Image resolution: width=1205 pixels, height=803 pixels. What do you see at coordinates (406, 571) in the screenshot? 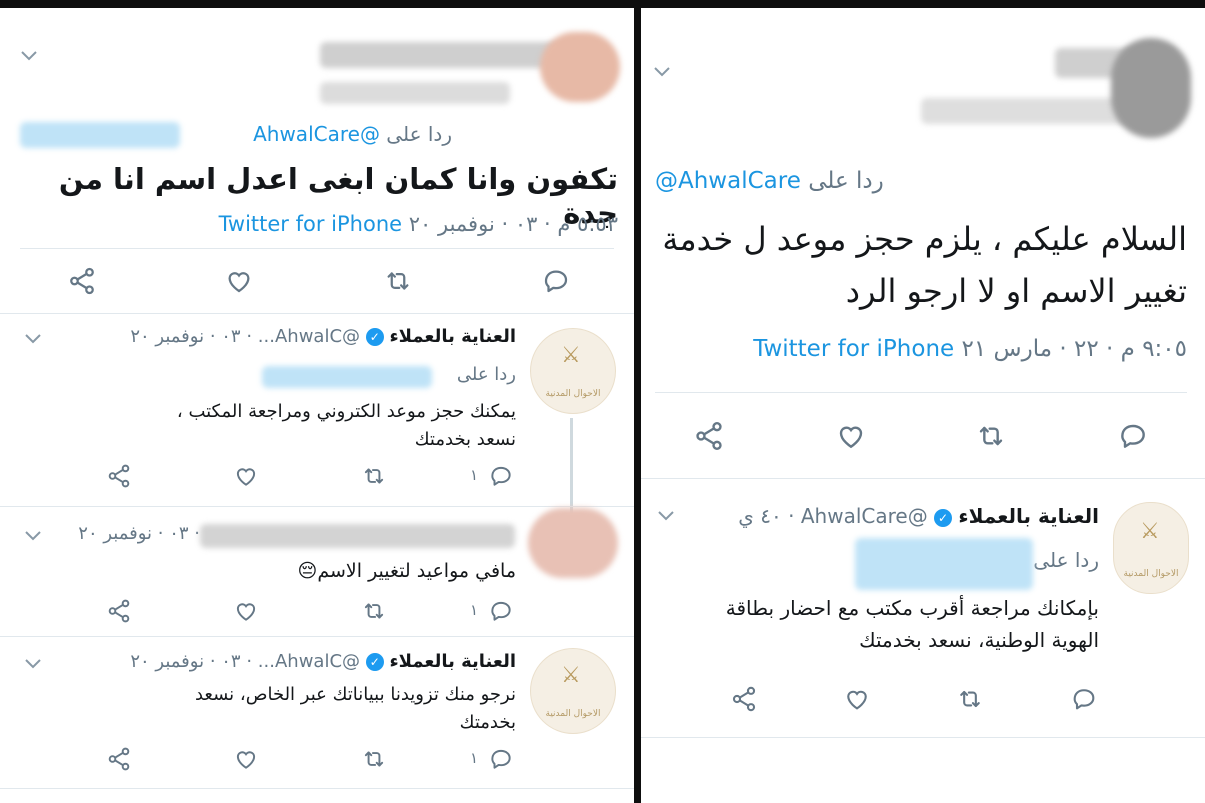
I see `reply-text: مافي مواعيد لتغيير الاسم😔` at bounding box center [406, 571].